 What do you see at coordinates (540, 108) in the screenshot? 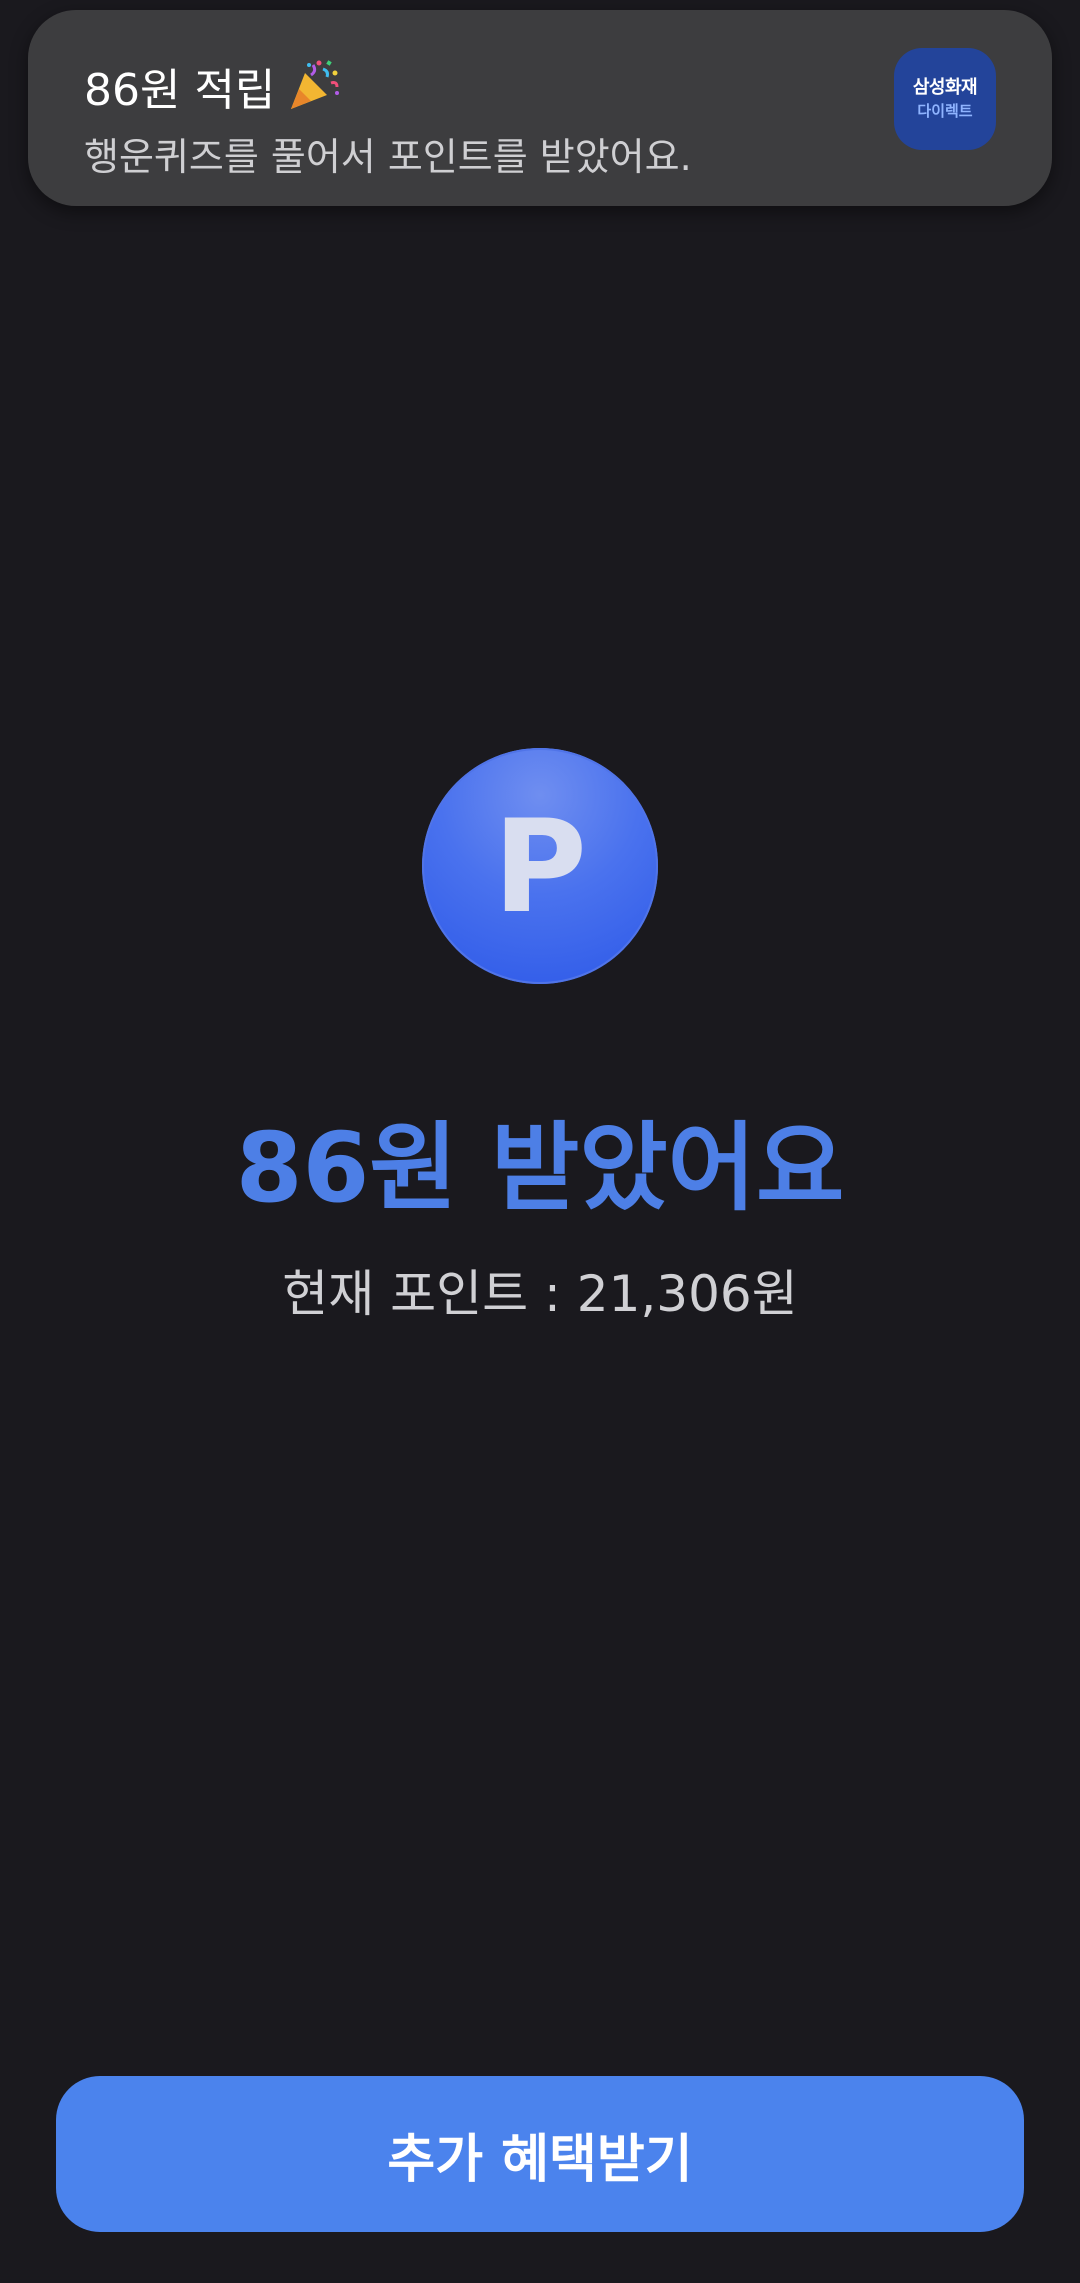
I see `notification-toast: 86원 적립 행운퀴즈를 풀어서 포인트를 받았어요. 삼성화재 다이렉트` at bounding box center [540, 108].